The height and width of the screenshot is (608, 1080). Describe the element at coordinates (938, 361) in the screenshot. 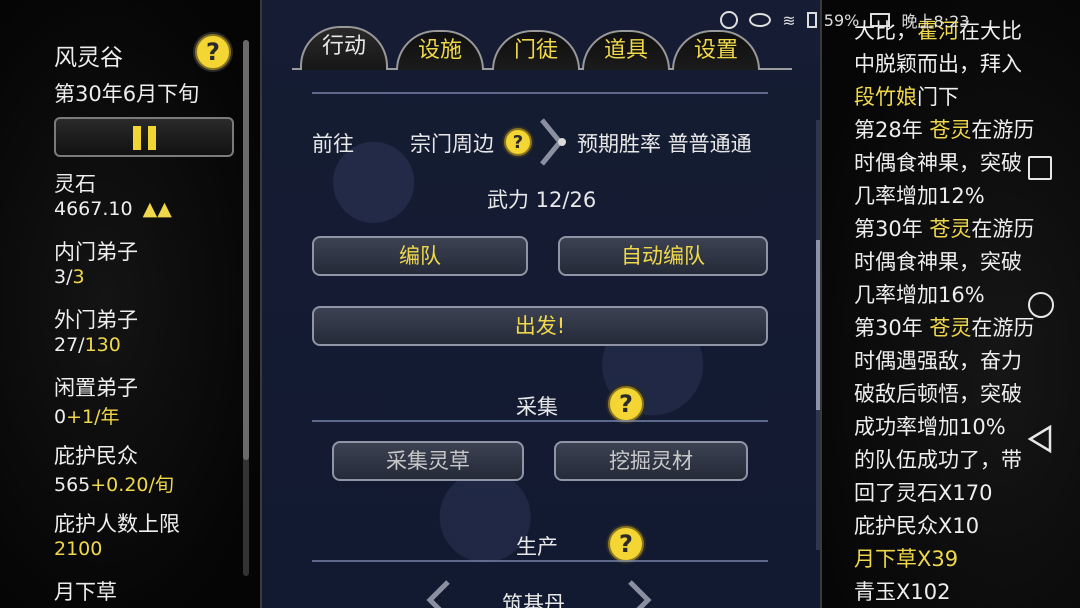

I see `log-line: 时偶遇强敌，奋力` at that location.